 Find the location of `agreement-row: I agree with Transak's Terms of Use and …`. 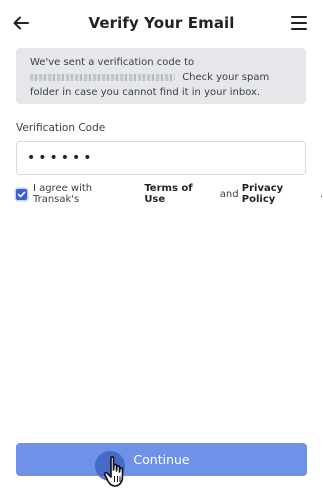

agreement-row: I agree with Transak's Terms of Use and … is located at coordinates (169, 194).